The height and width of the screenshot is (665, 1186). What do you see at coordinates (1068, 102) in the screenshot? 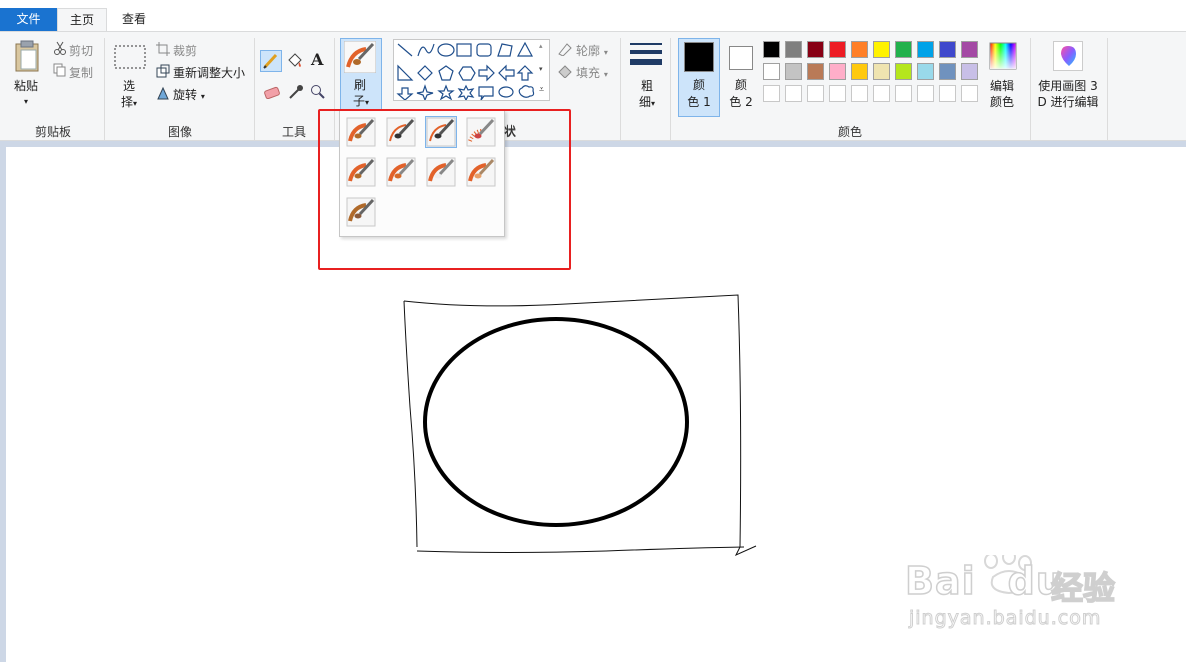
I see `paint3d-button-2: D 进行编辑` at bounding box center [1068, 102].